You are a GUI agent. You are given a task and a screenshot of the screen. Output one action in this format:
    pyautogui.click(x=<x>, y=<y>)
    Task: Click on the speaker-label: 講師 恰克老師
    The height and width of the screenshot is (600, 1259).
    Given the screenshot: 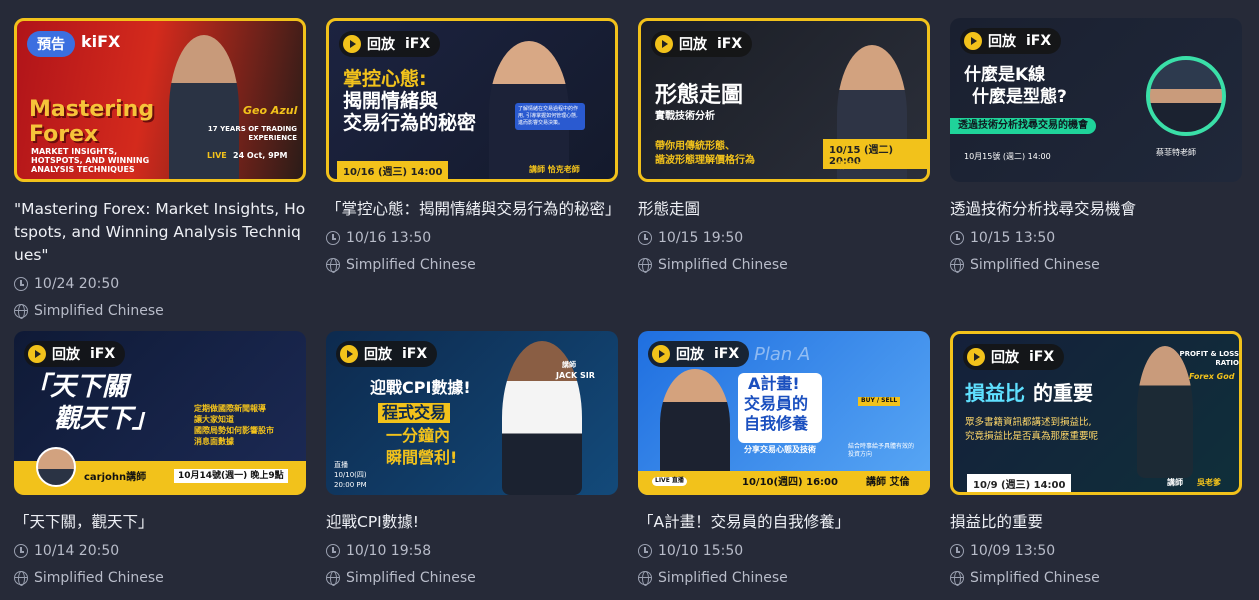 What is the action you would take?
    pyautogui.click(x=554, y=169)
    